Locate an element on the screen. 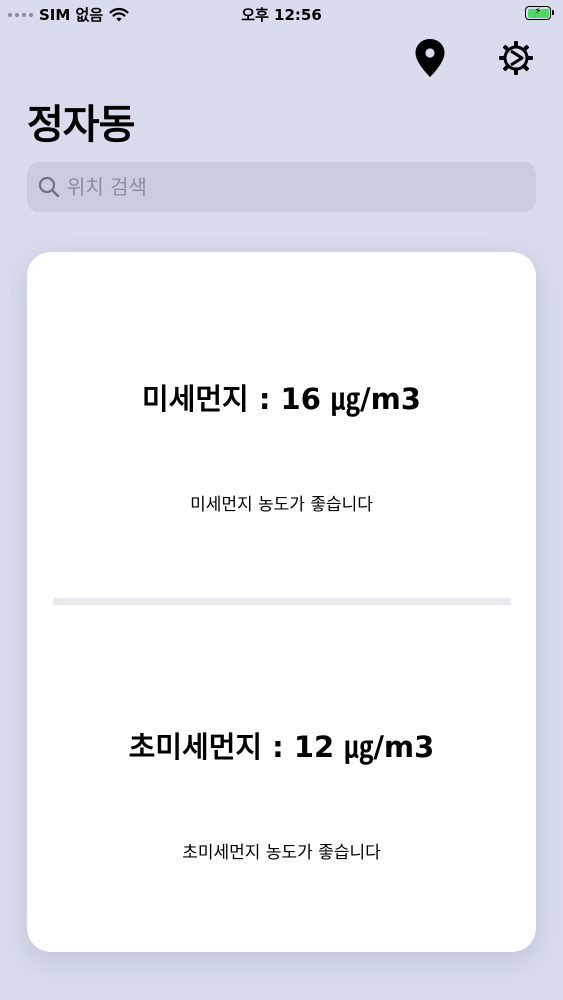 The image size is (563, 1000). page-title: 정자동 is located at coordinates (81, 125).